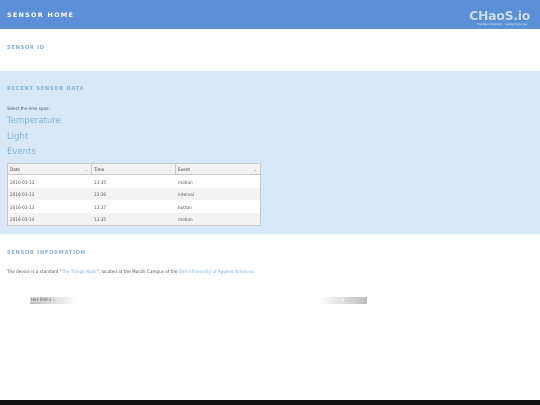 This screenshot has width=540, height=405. What do you see at coordinates (270, 402) in the screenshot?
I see `bottom-bar` at bounding box center [270, 402].